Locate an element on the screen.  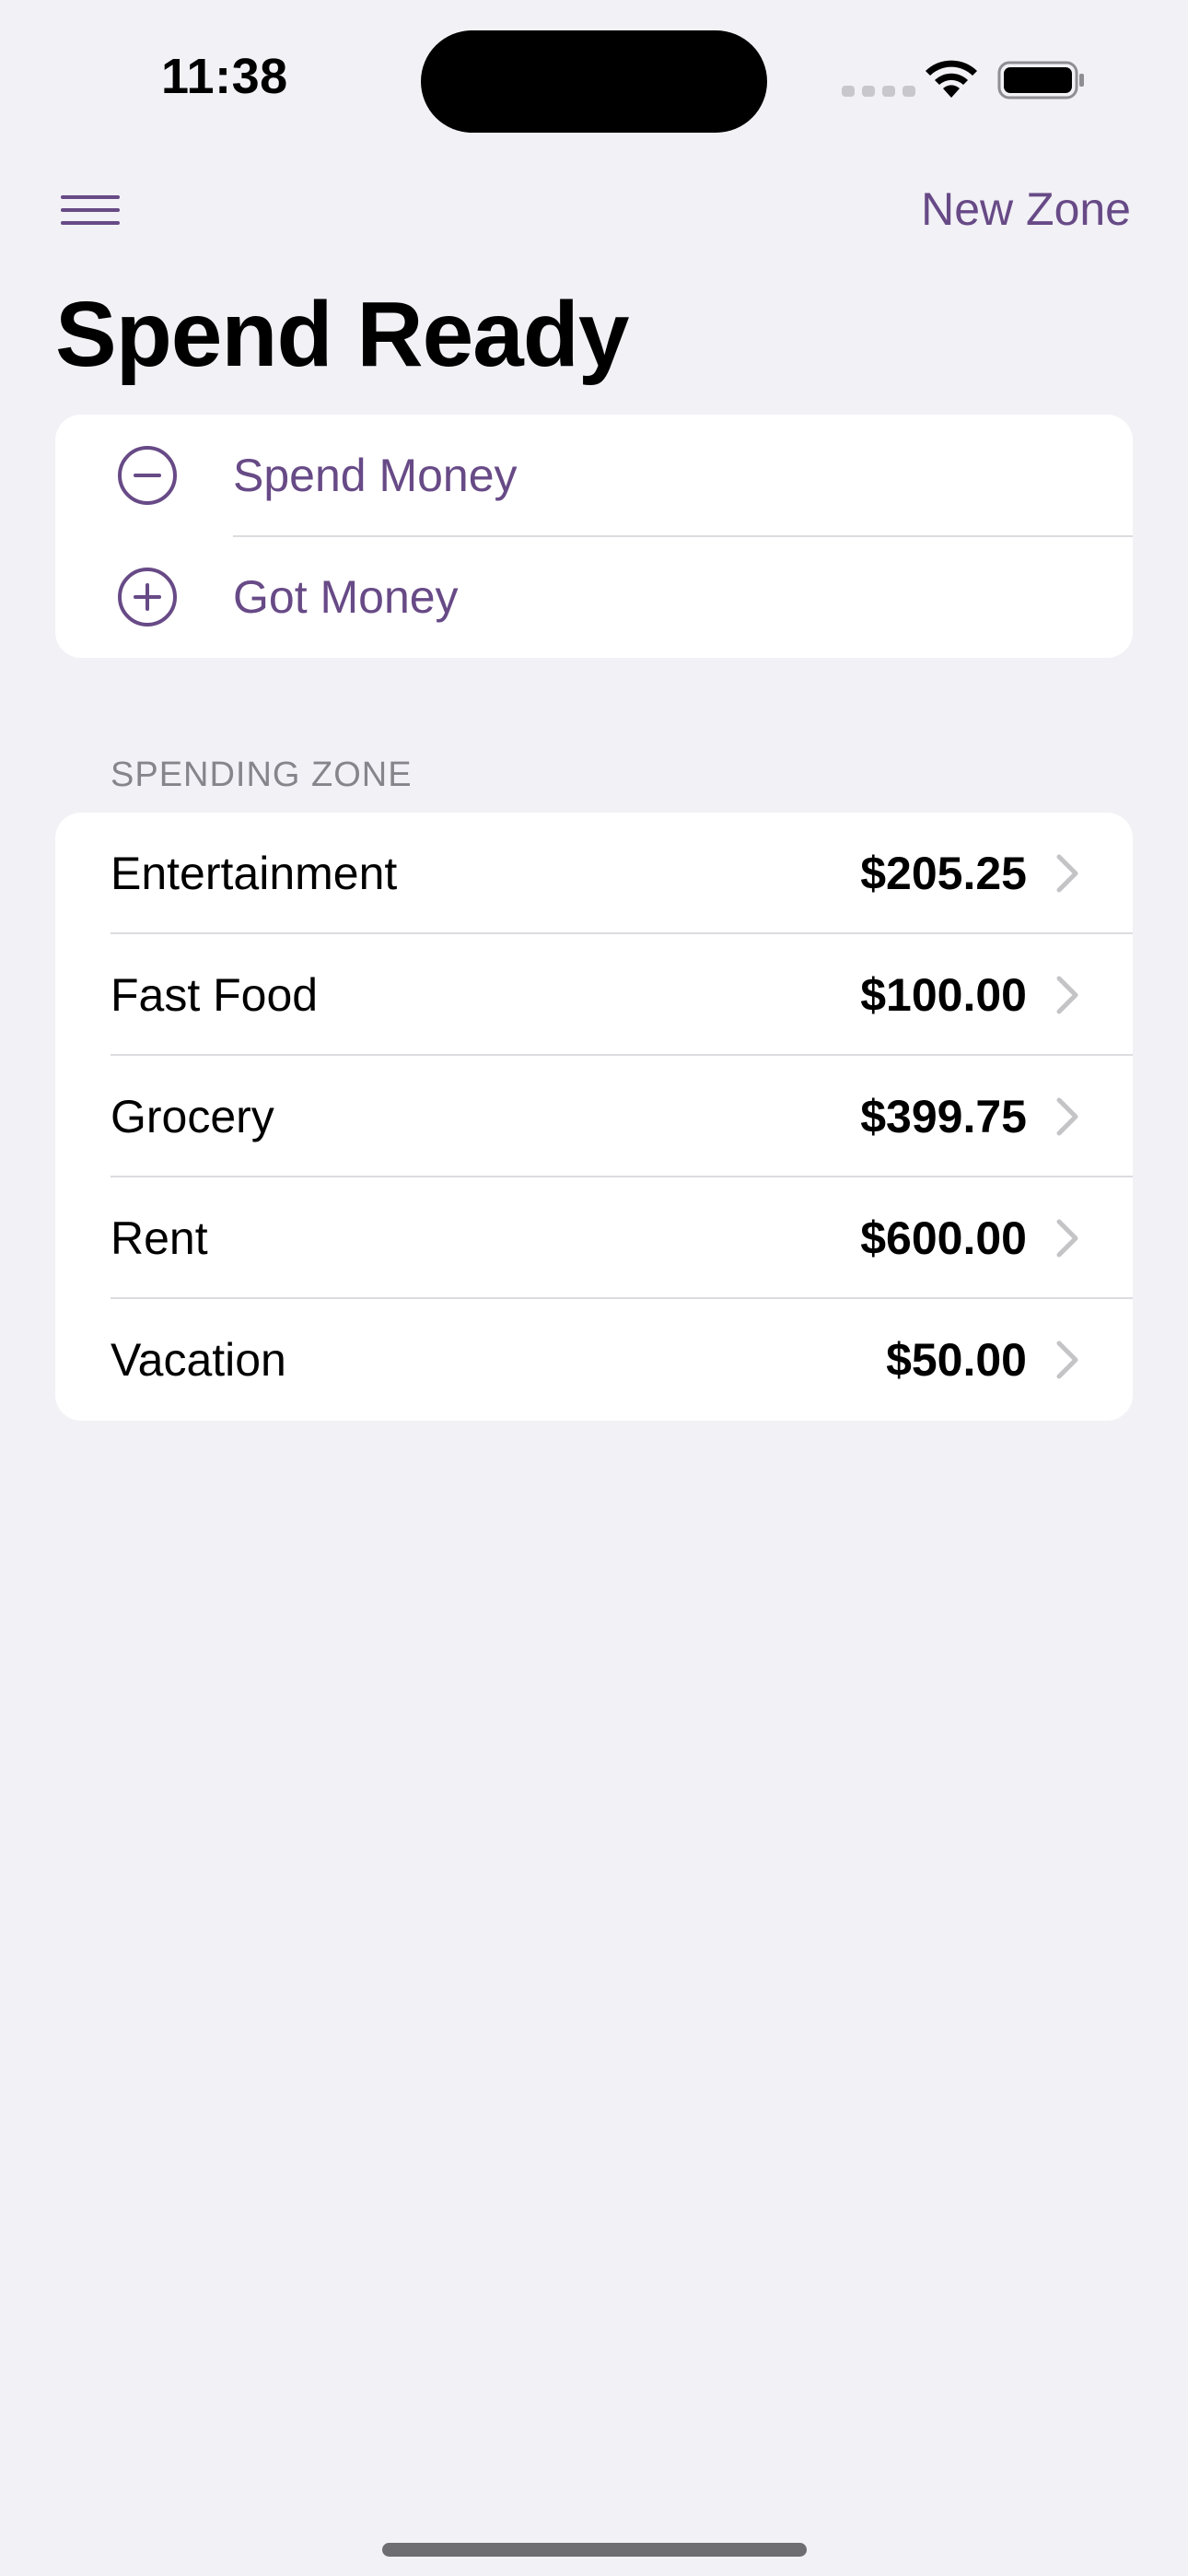
zone-name: Vacation is located at coordinates (198, 1360).